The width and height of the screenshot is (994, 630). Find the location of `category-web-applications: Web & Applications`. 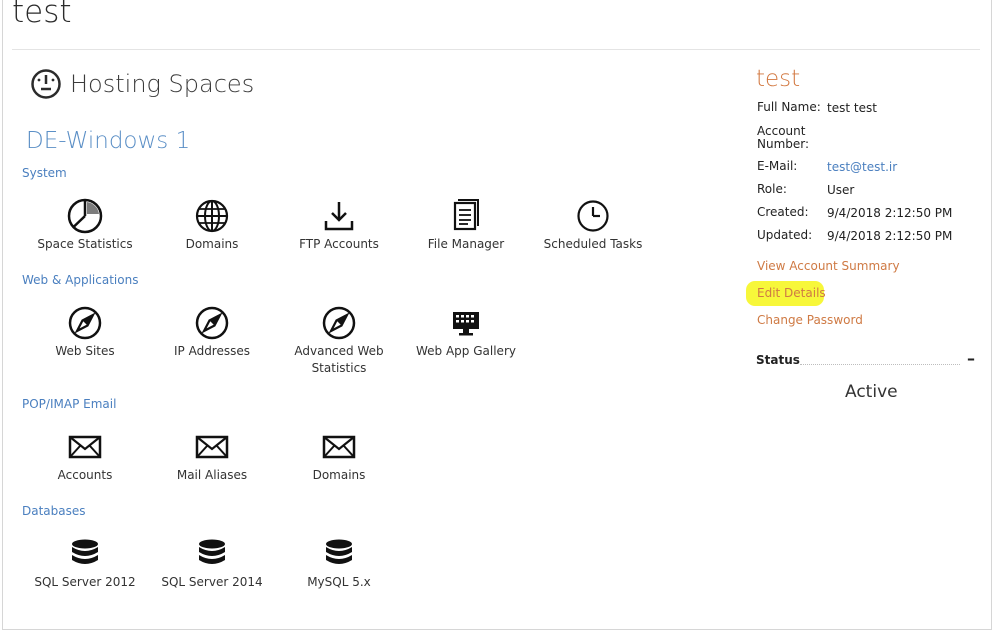

category-web-applications: Web & Applications is located at coordinates (80, 280).